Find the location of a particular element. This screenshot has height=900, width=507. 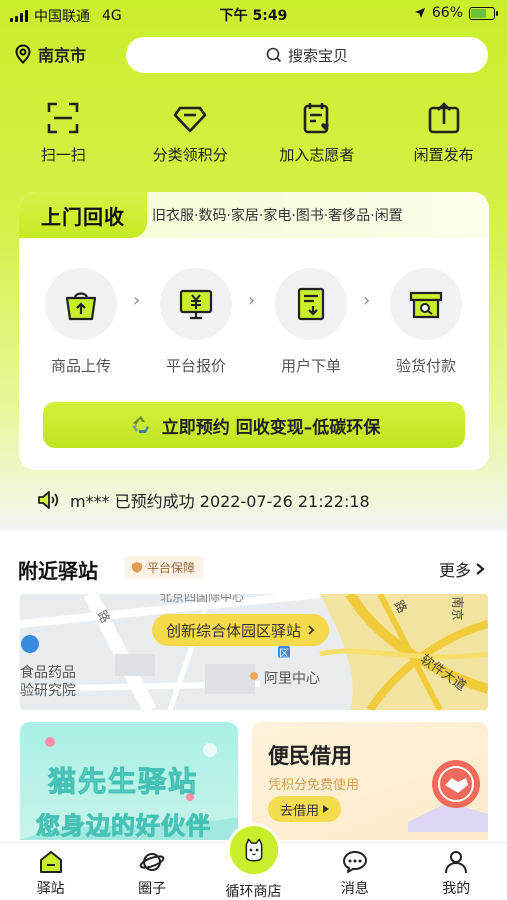

quick-publish: 闲置发布 is located at coordinates (443, 132).